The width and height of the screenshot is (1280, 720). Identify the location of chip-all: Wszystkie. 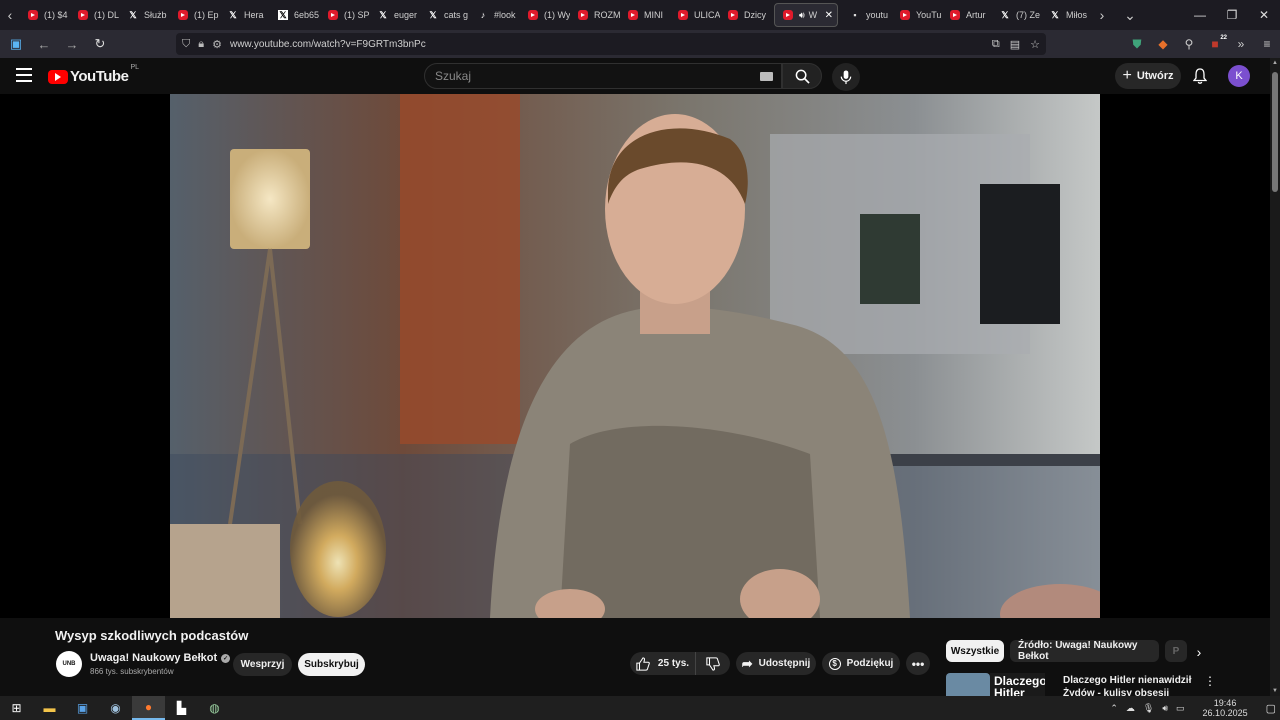
(975, 651).